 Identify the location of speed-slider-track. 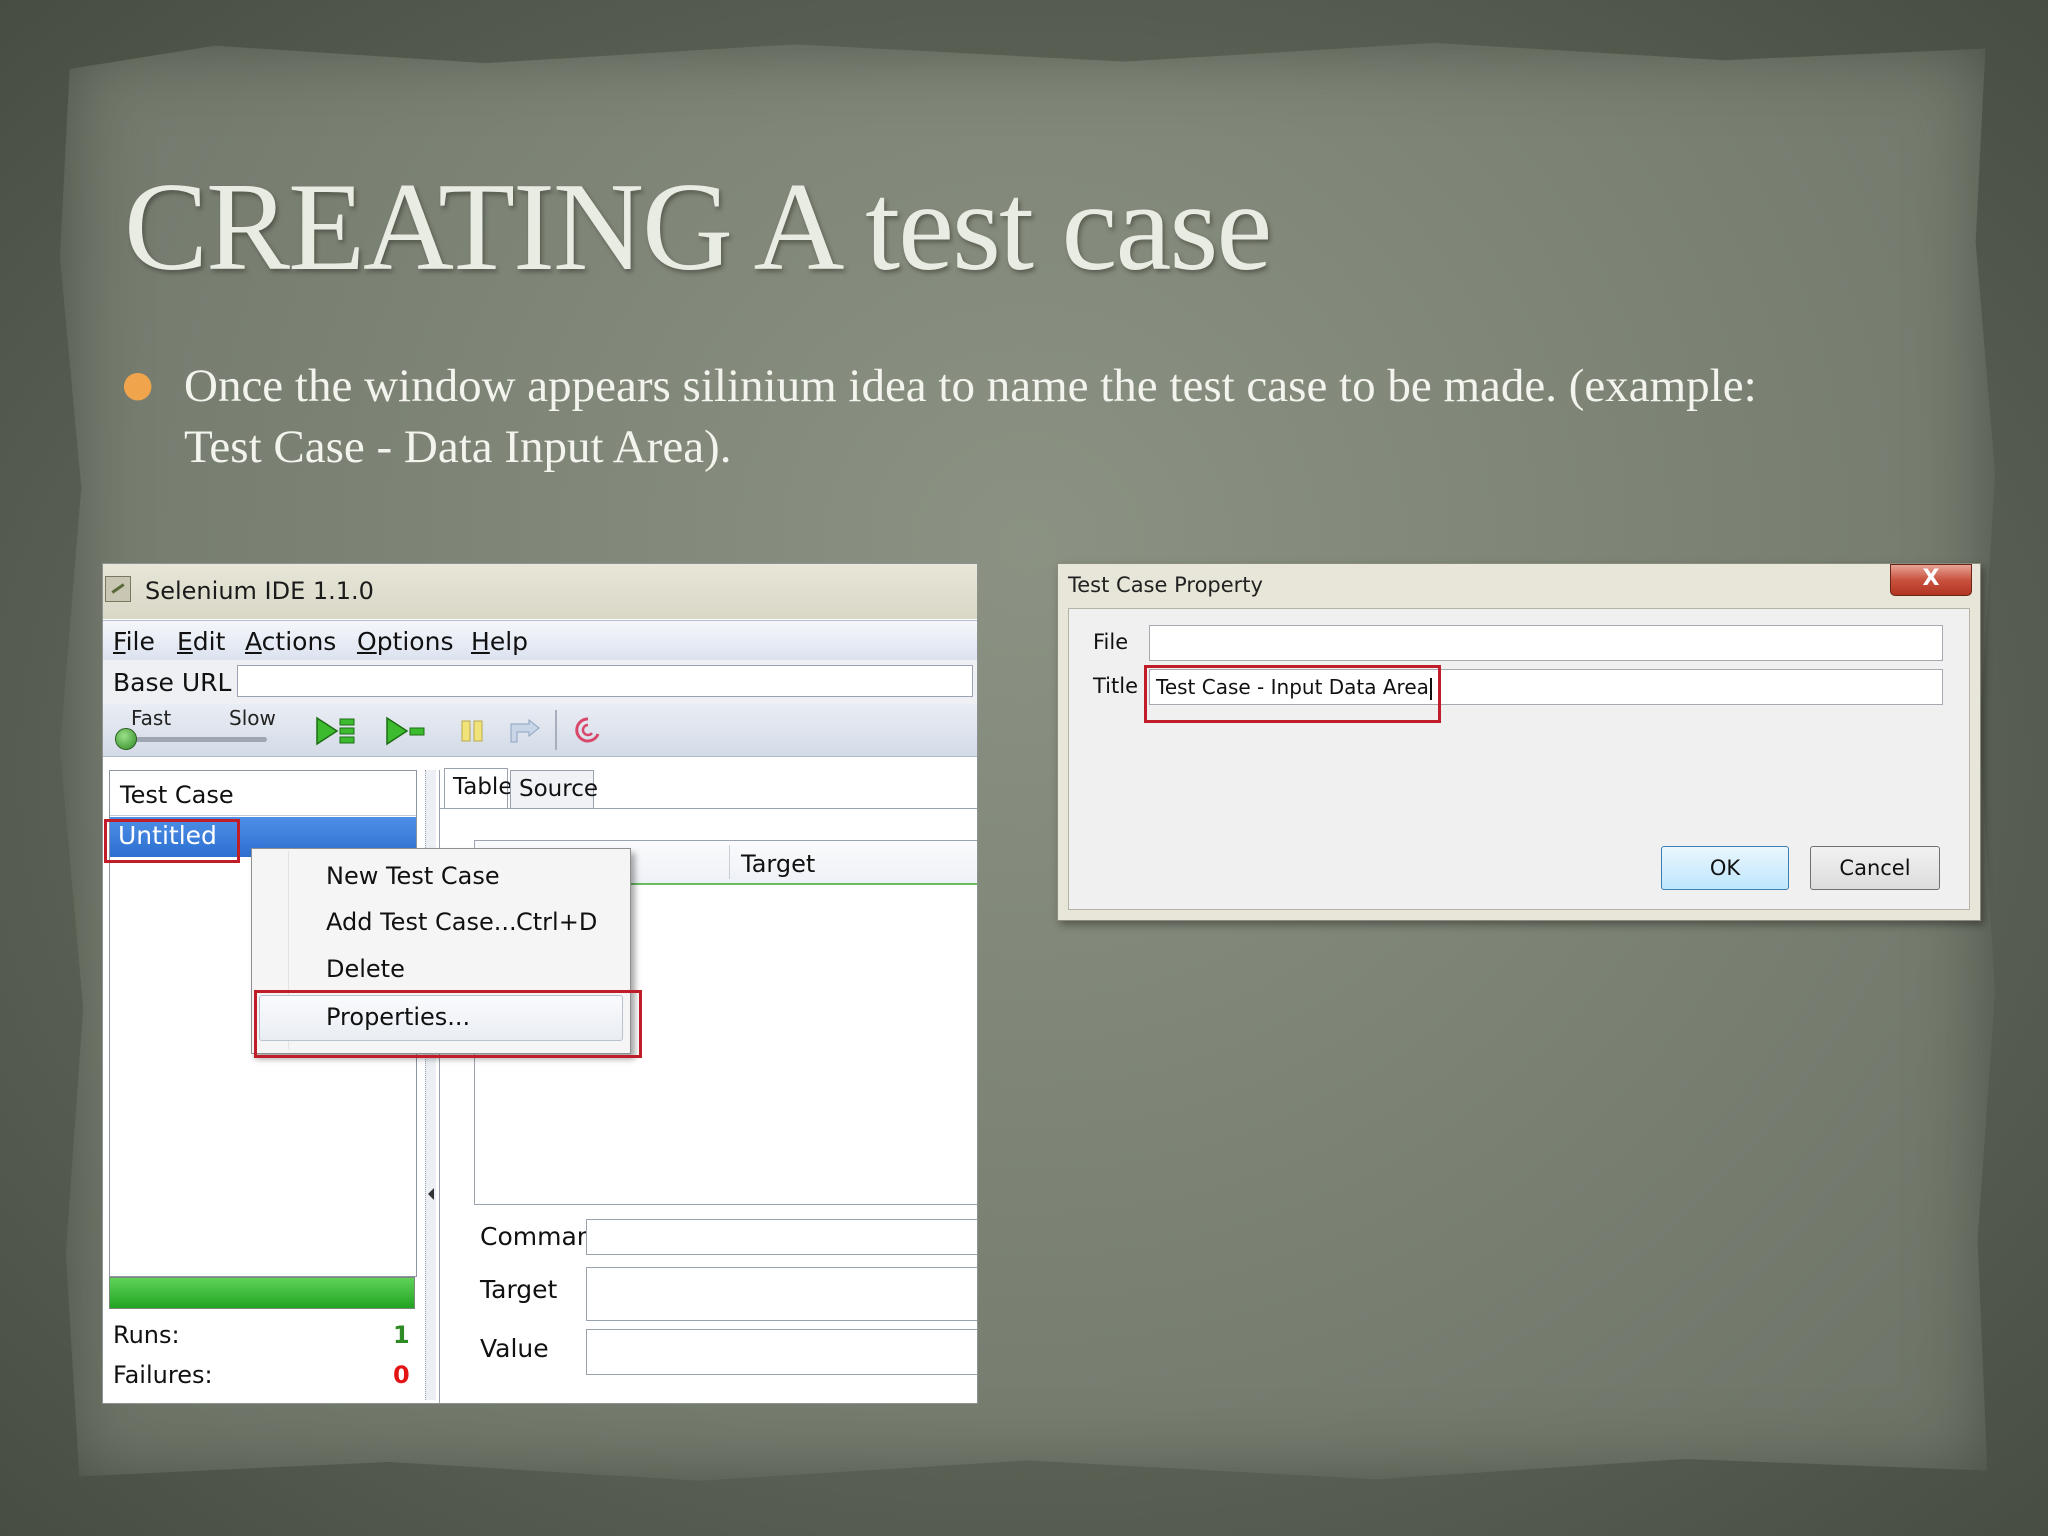
(197, 739).